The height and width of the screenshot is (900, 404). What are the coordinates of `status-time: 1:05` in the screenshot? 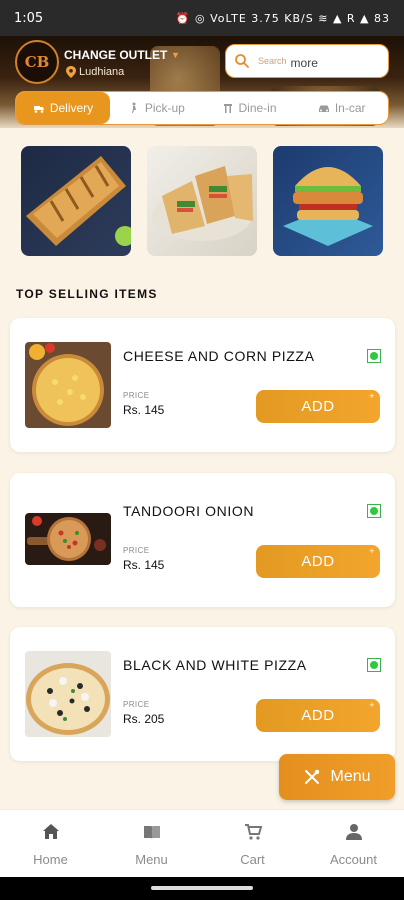 It's located at (29, 18).